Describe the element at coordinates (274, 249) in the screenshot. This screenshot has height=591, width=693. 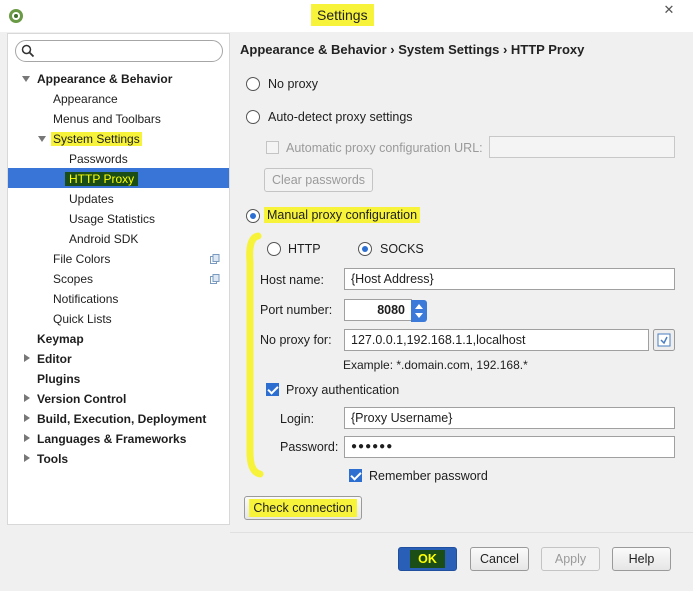
I see `http-radio` at that location.